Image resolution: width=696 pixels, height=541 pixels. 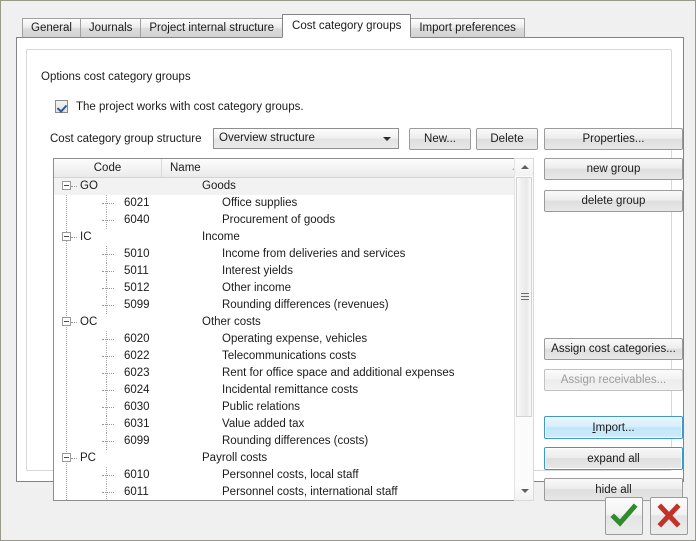 I want to click on tree-child-row: 5099 Rounding differences (revenues), so click(x=285, y=305).